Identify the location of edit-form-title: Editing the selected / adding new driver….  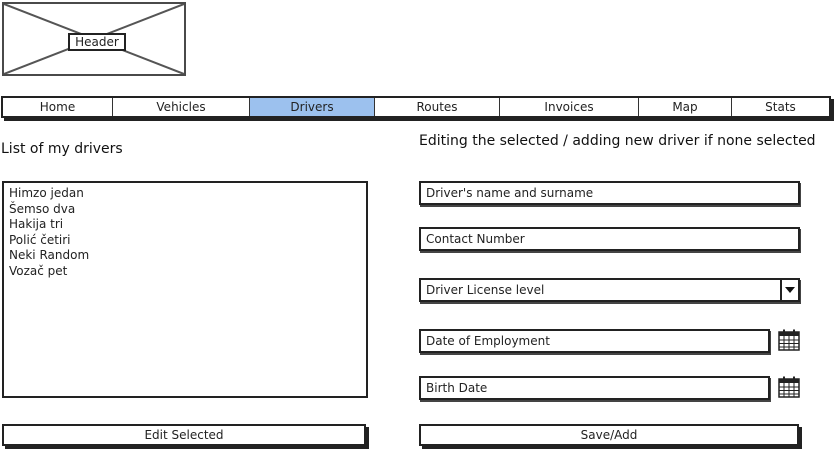
(617, 141).